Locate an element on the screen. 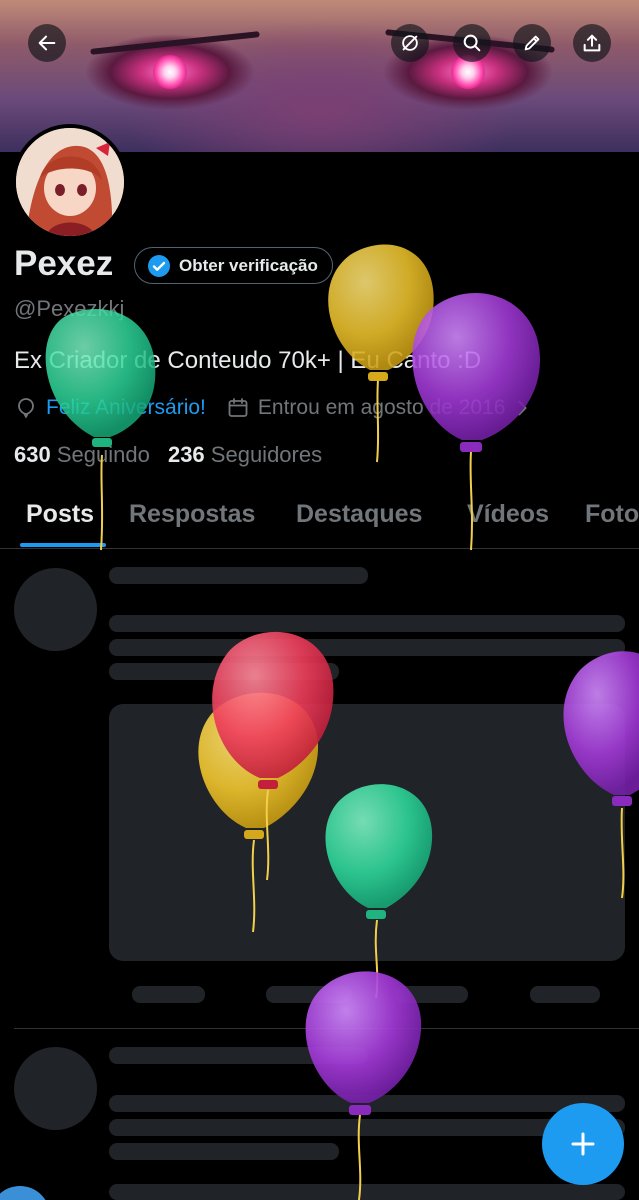 This screenshot has height=1200, width=639. profile-name: Pexez is located at coordinates (64, 263).